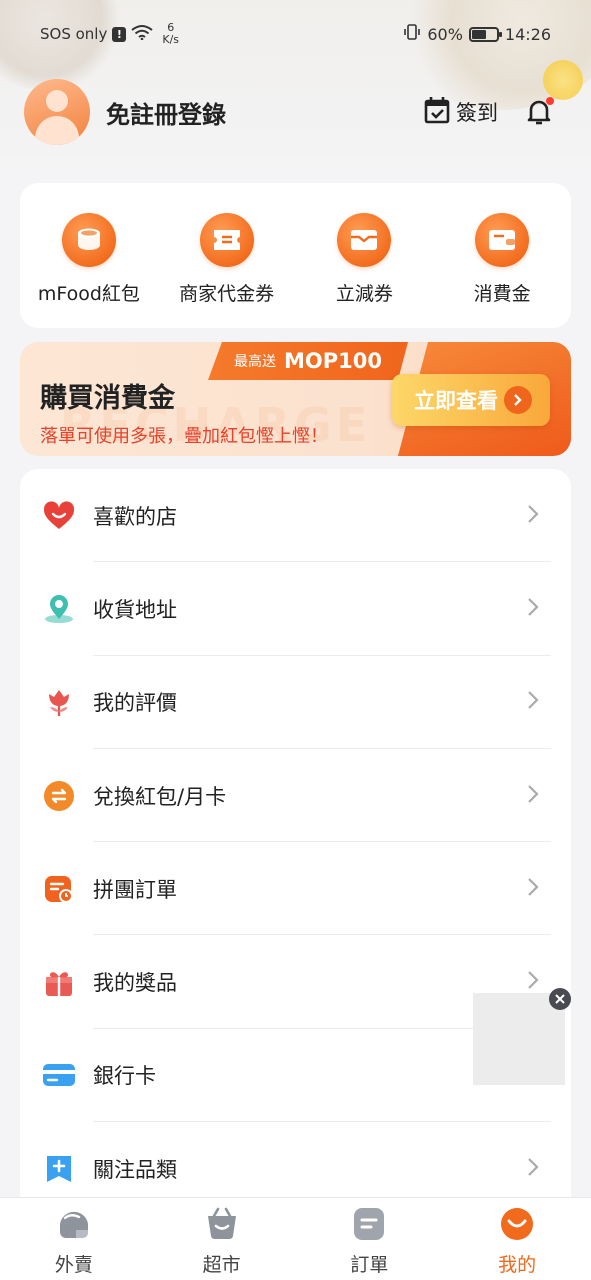 This screenshot has width=591, height=1280. What do you see at coordinates (135, 983) in the screenshot?
I see `menu-label: 我的獎品` at bounding box center [135, 983].